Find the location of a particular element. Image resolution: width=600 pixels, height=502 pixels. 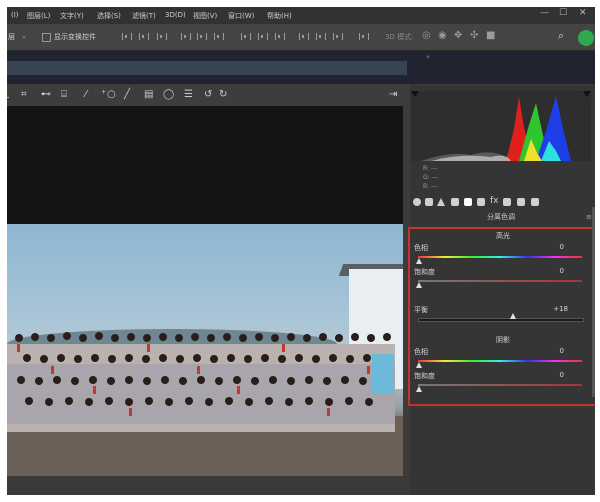

menu-item-select: 选择(S) is located at coordinates (109, 16).